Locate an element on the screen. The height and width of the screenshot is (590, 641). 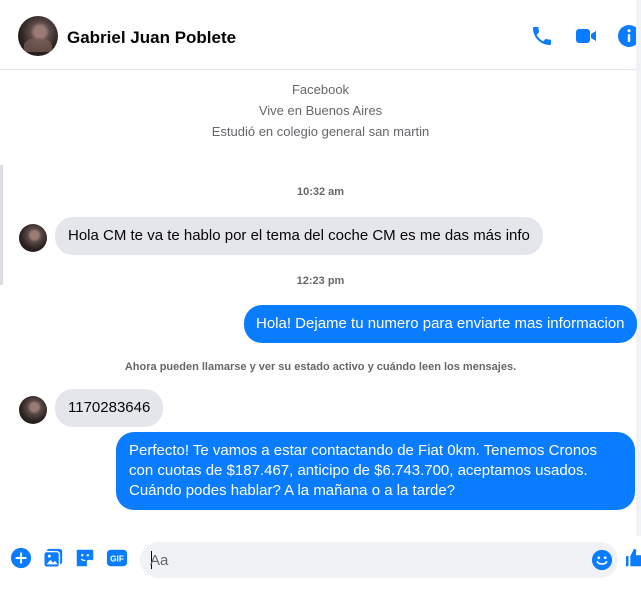
incoming-message: 1170283646 is located at coordinates (109, 408).